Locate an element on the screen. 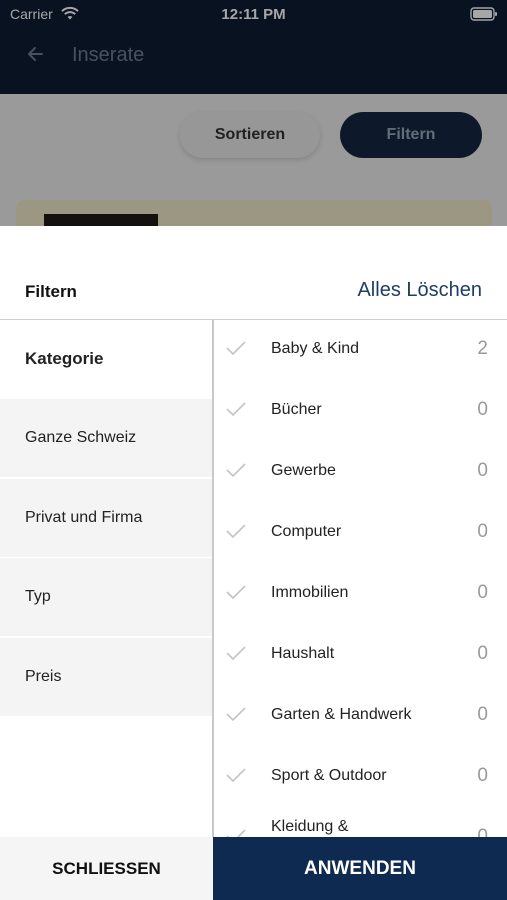 The height and width of the screenshot is (900, 507). close-button: SCHLIESSEN is located at coordinates (106, 868).